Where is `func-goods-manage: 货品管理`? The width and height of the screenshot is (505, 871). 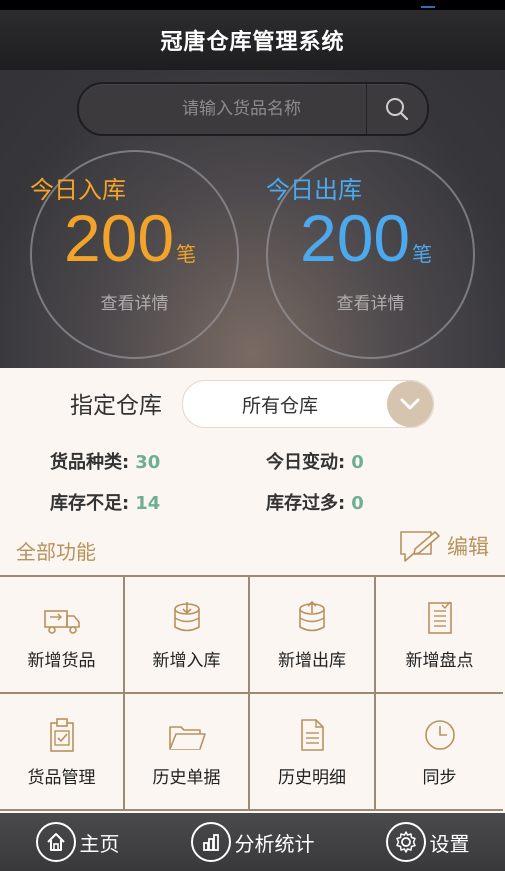 func-goods-manage: 货品管理 is located at coordinates (62, 752).